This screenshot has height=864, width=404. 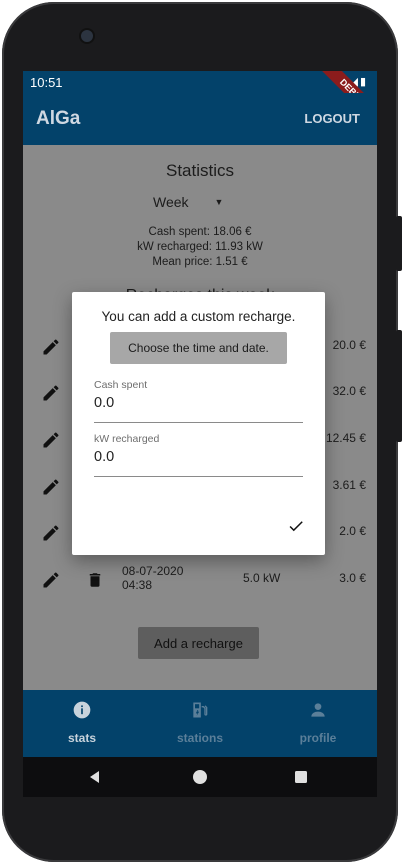 What do you see at coordinates (121, 385) in the screenshot?
I see `cash-spent-label: Cash spent` at bounding box center [121, 385].